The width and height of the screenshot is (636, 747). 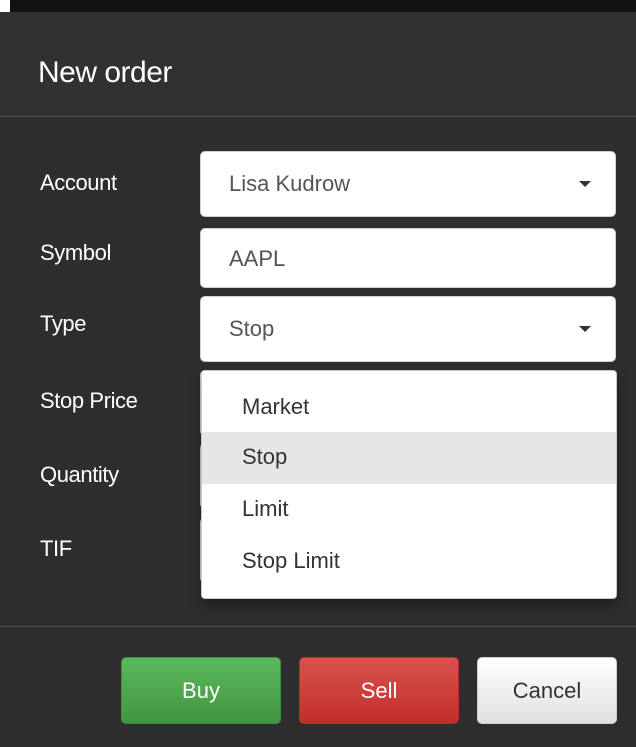 What do you see at coordinates (265, 456) in the screenshot?
I see `option-label: Stop` at bounding box center [265, 456].